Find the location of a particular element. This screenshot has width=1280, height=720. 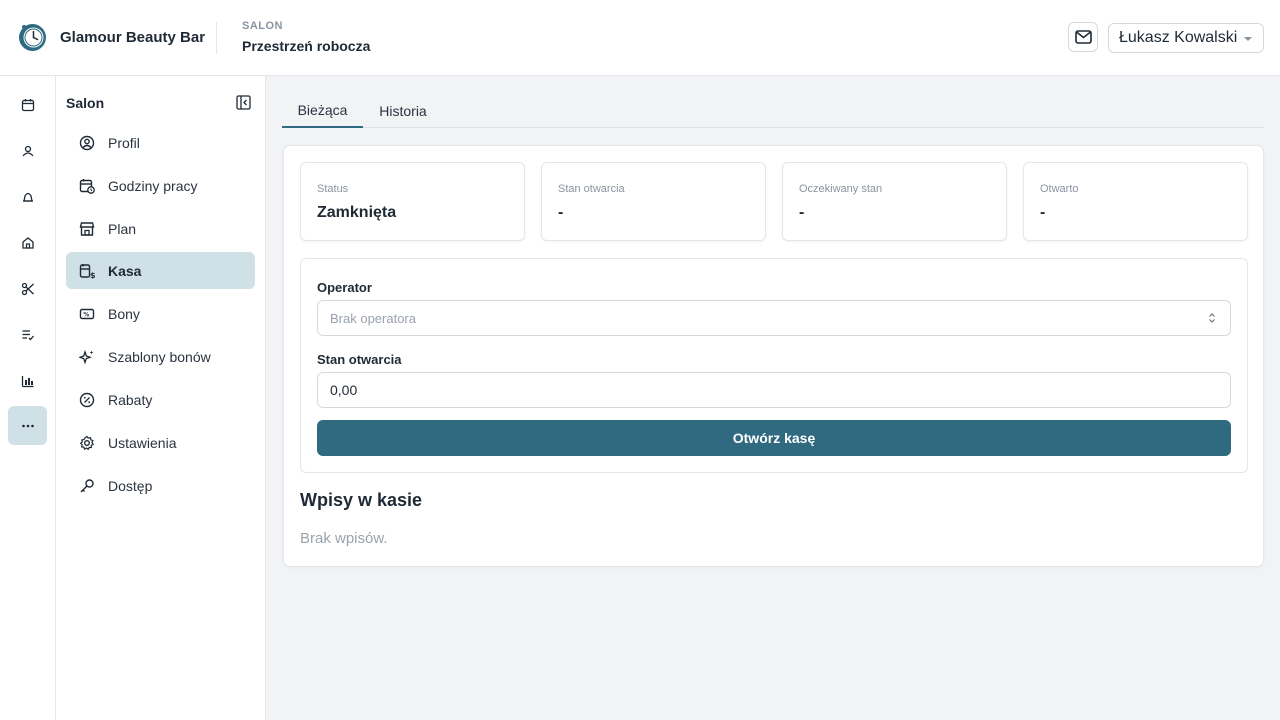

stat-label: Stan otwarcia is located at coordinates (591, 189).